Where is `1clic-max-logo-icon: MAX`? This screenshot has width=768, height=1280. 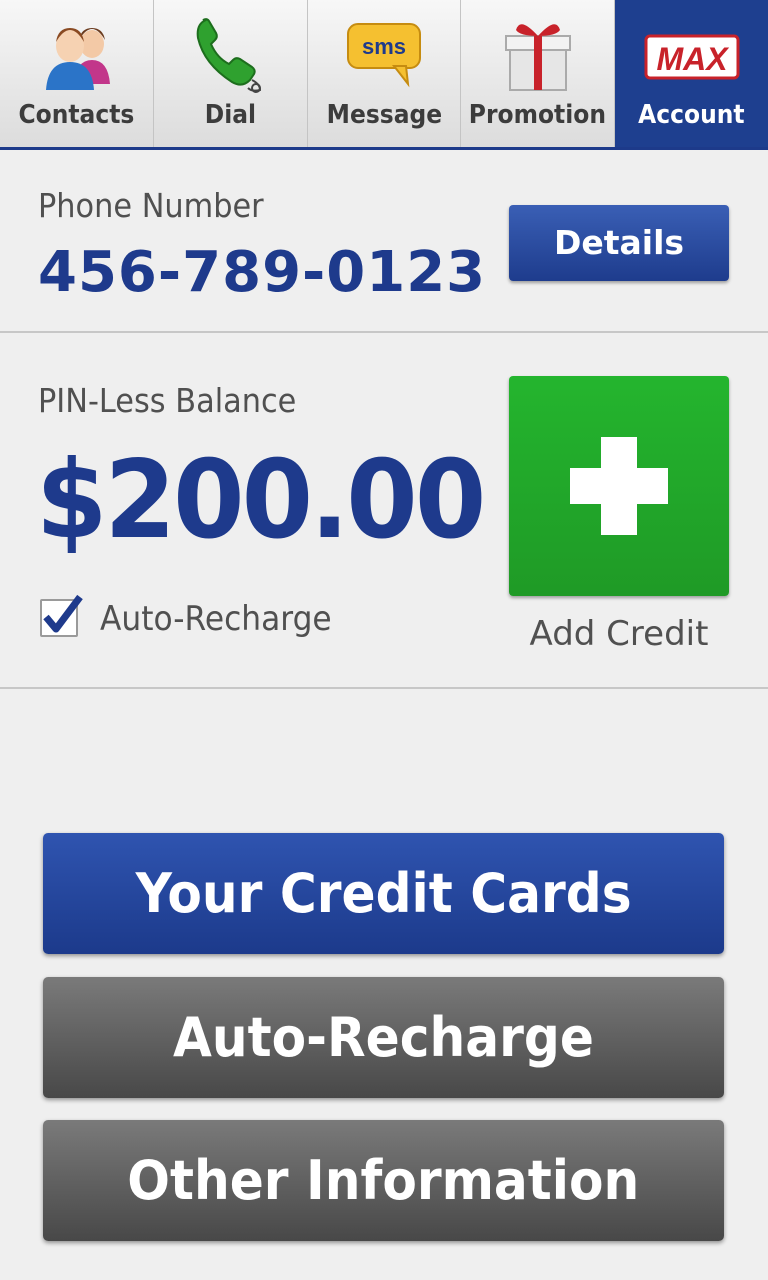
1clic-max-logo-icon: MAX is located at coordinates (692, 54).